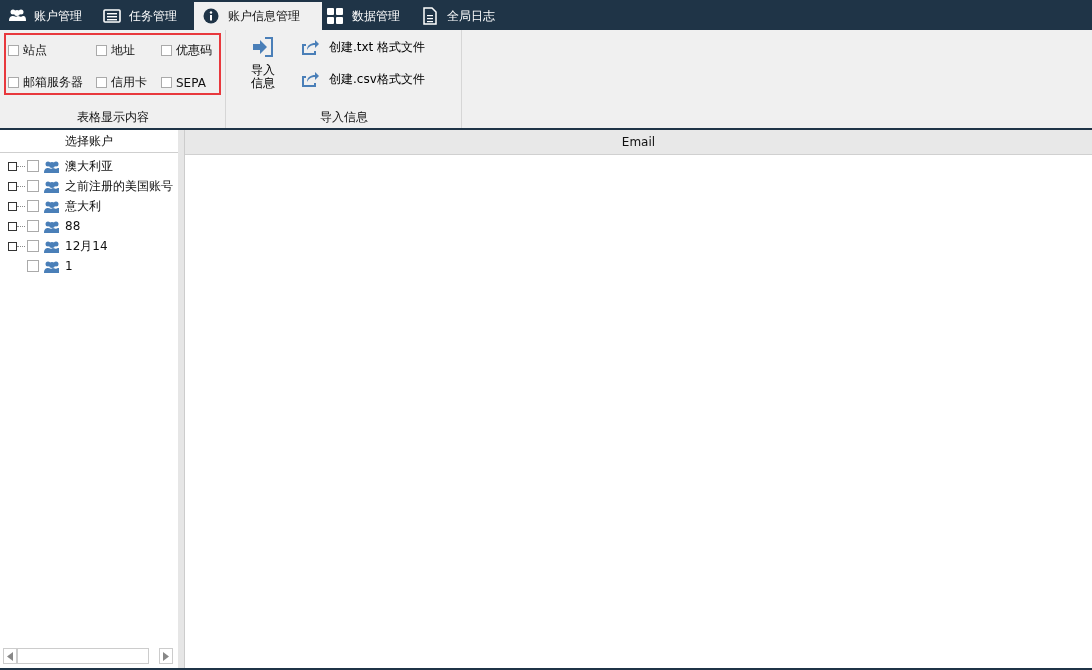 The height and width of the screenshot is (670, 1092). What do you see at coordinates (112, 117) in the screenshot?
I see `group-title: 表格显示内容` at bounding box center [112, 117].